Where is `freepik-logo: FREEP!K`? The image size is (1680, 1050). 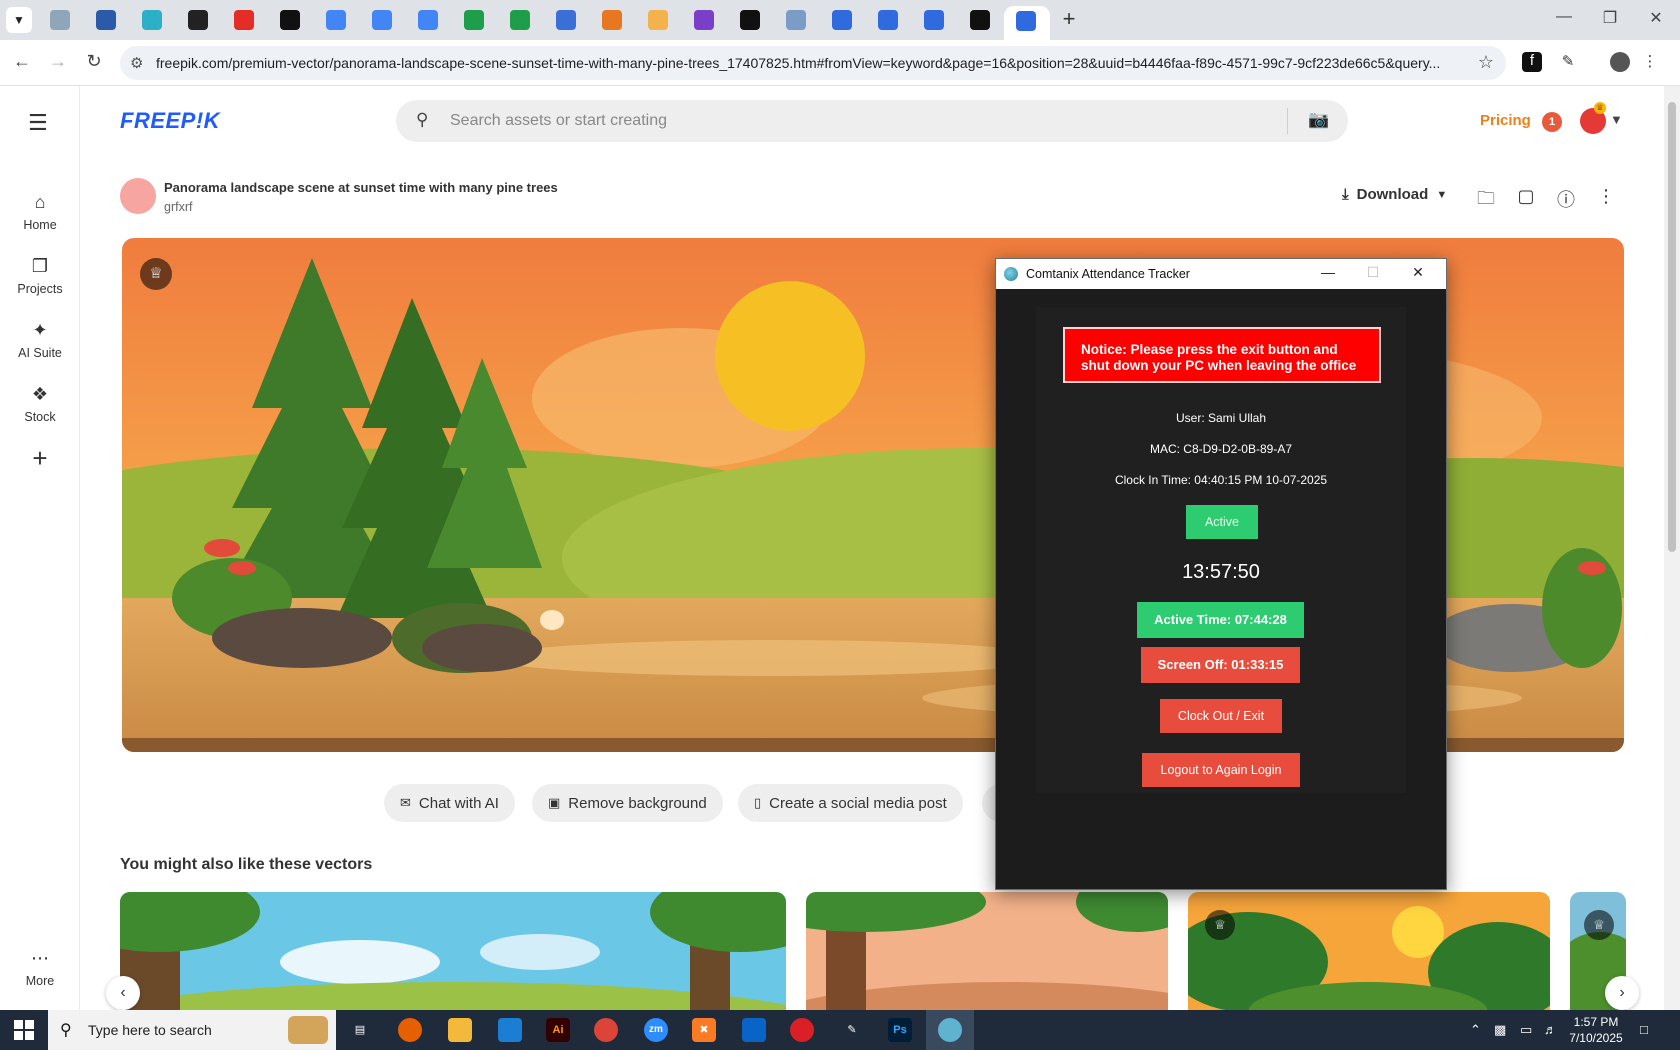
freepik-logo: FREEP!K is located at coordinates (170, 121).